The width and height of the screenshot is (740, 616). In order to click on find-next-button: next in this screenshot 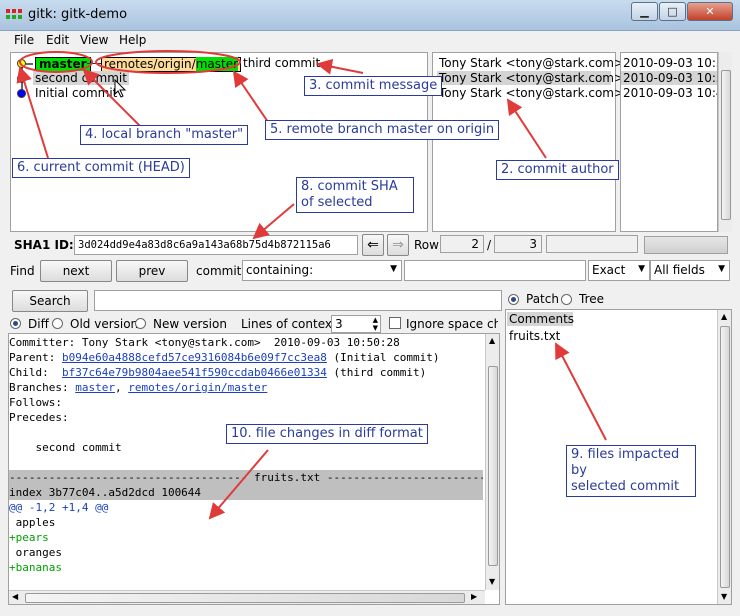, I will do `click(76, 271)`.